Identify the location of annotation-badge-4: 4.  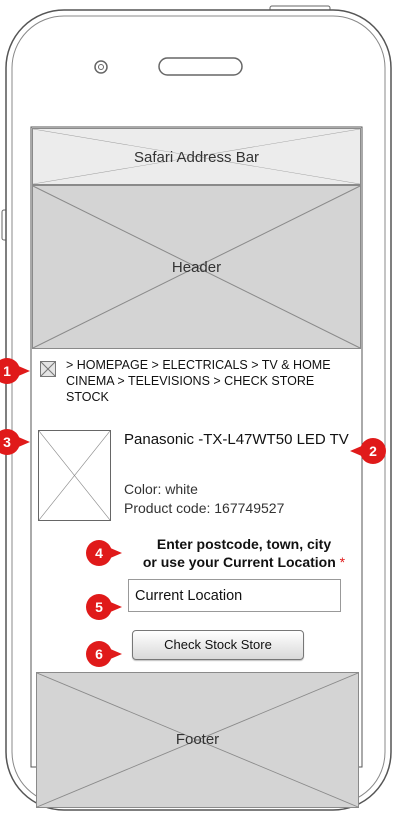
(104, 553).